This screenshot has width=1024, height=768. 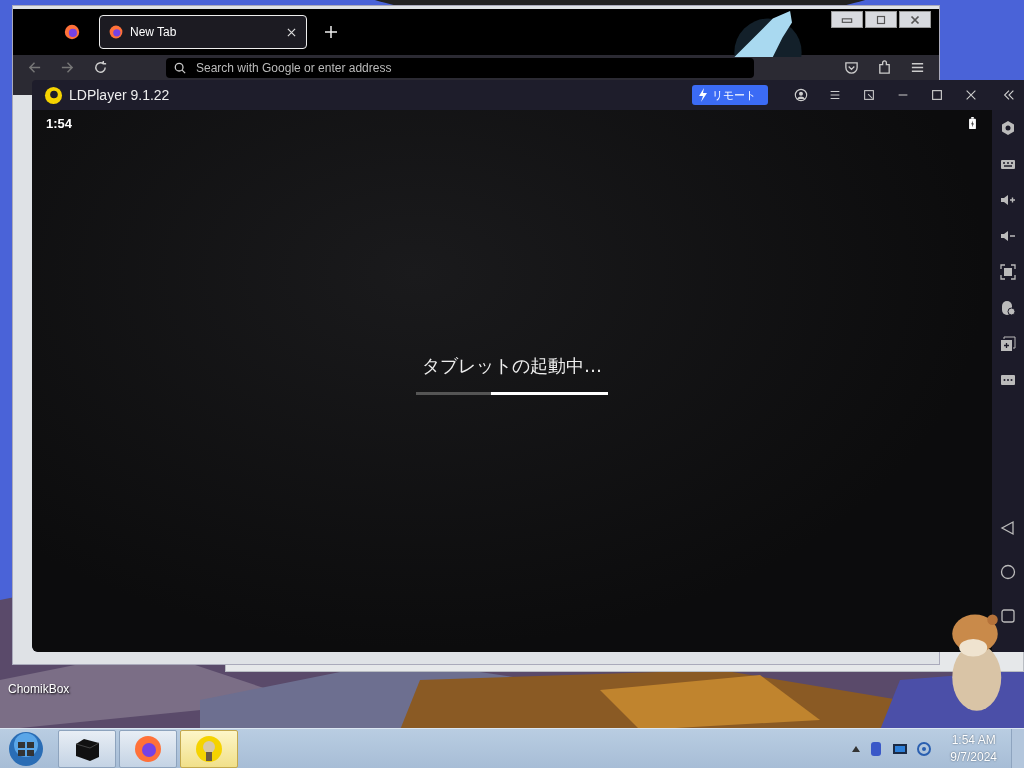 I want to click on add-window-icon, so click(x=1008, y=344).